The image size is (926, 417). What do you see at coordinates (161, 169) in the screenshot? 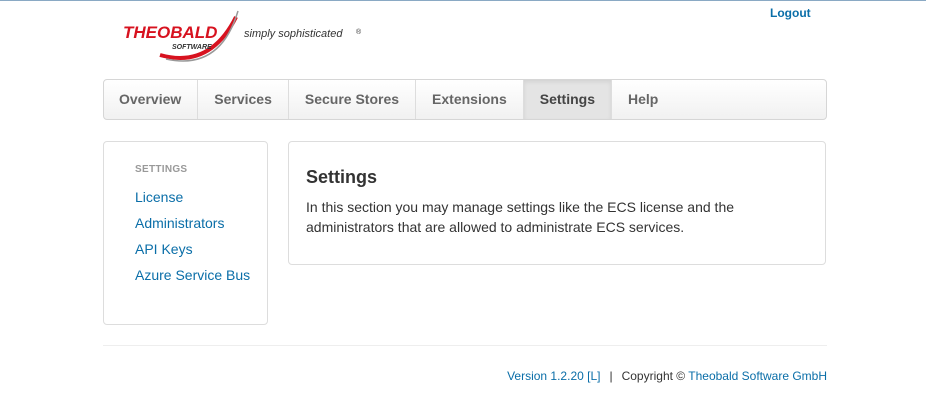
I see `sidebar-header: SETTINGS` at bounding box center [161, 169].